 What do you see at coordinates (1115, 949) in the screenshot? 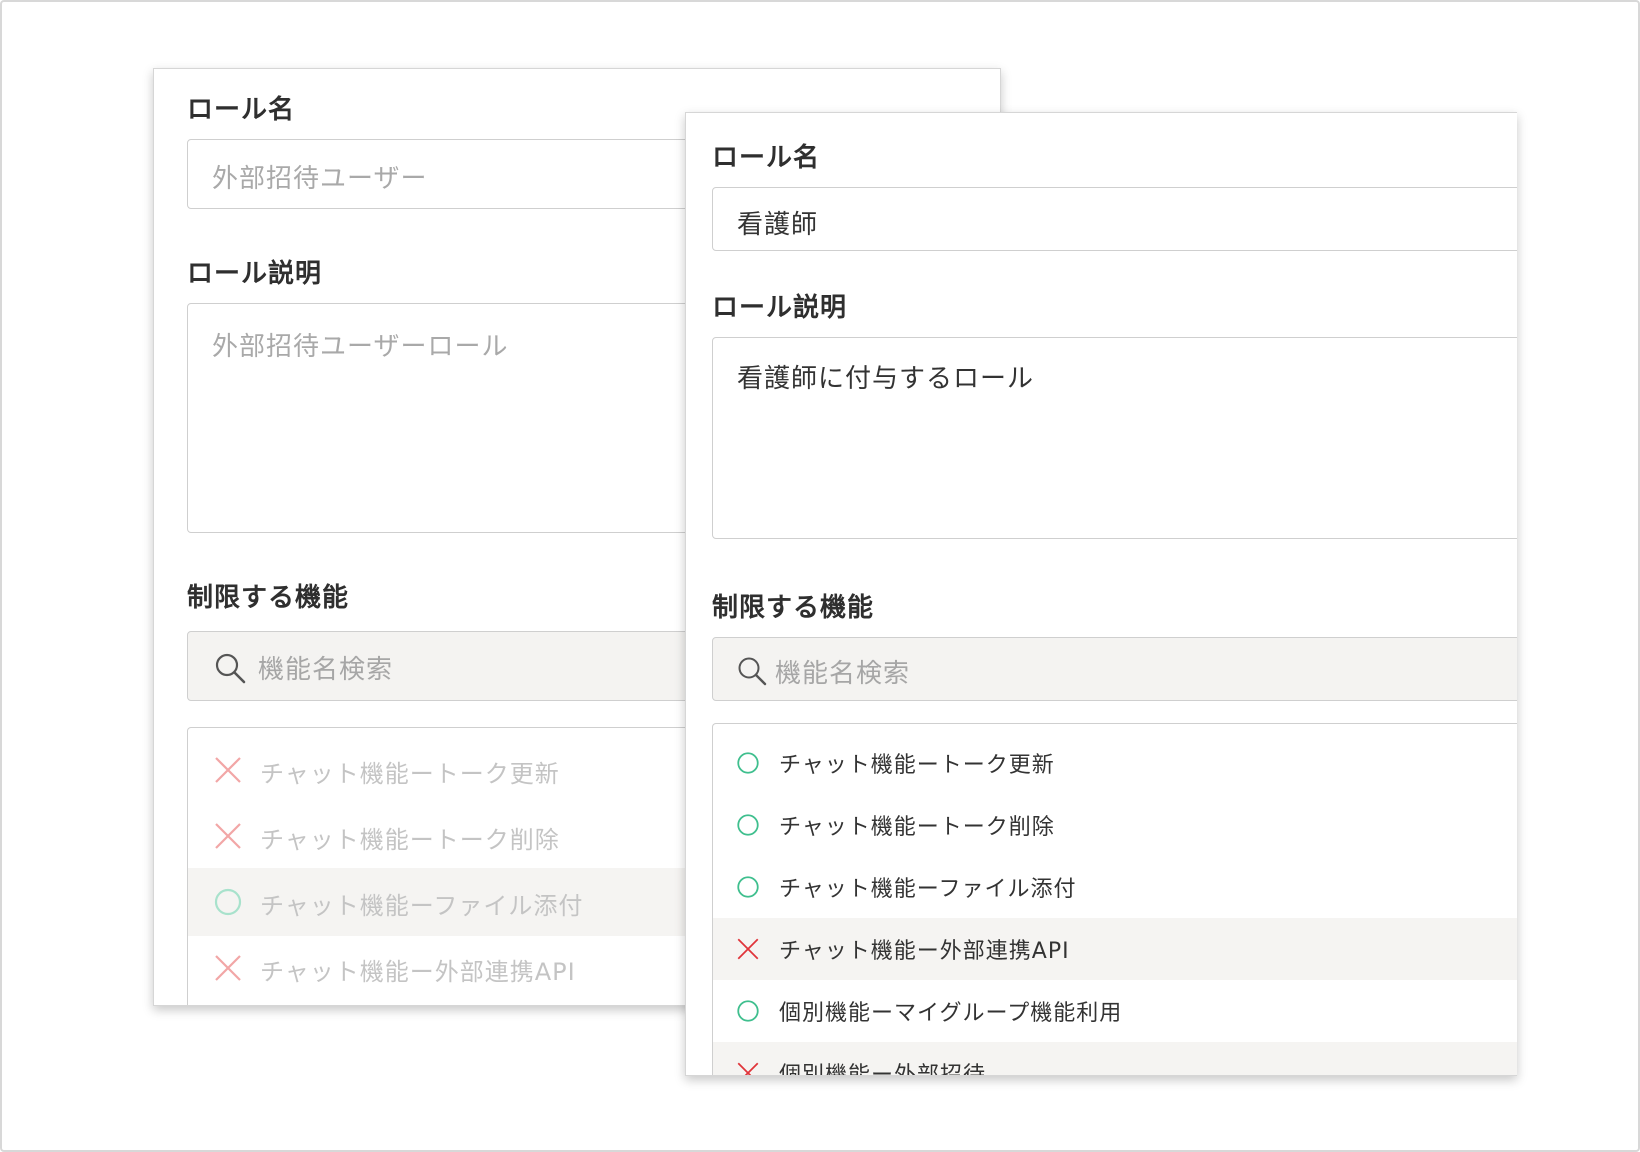
I see `feature-row: チャット機能ー外部連携API` at bounding box center [1115, 949].